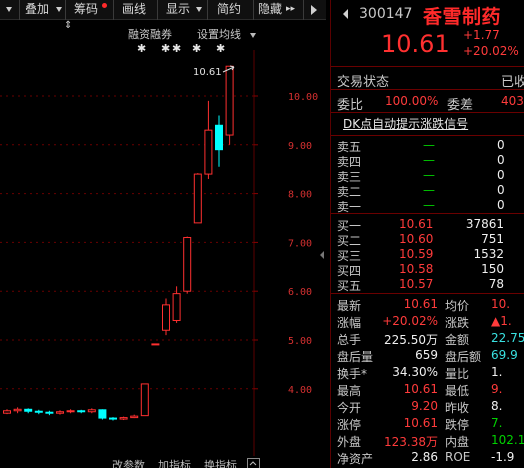  Describe the element at coordinates (424, 406) in the screenshot. I see `stat-value: 9.20` at that location.